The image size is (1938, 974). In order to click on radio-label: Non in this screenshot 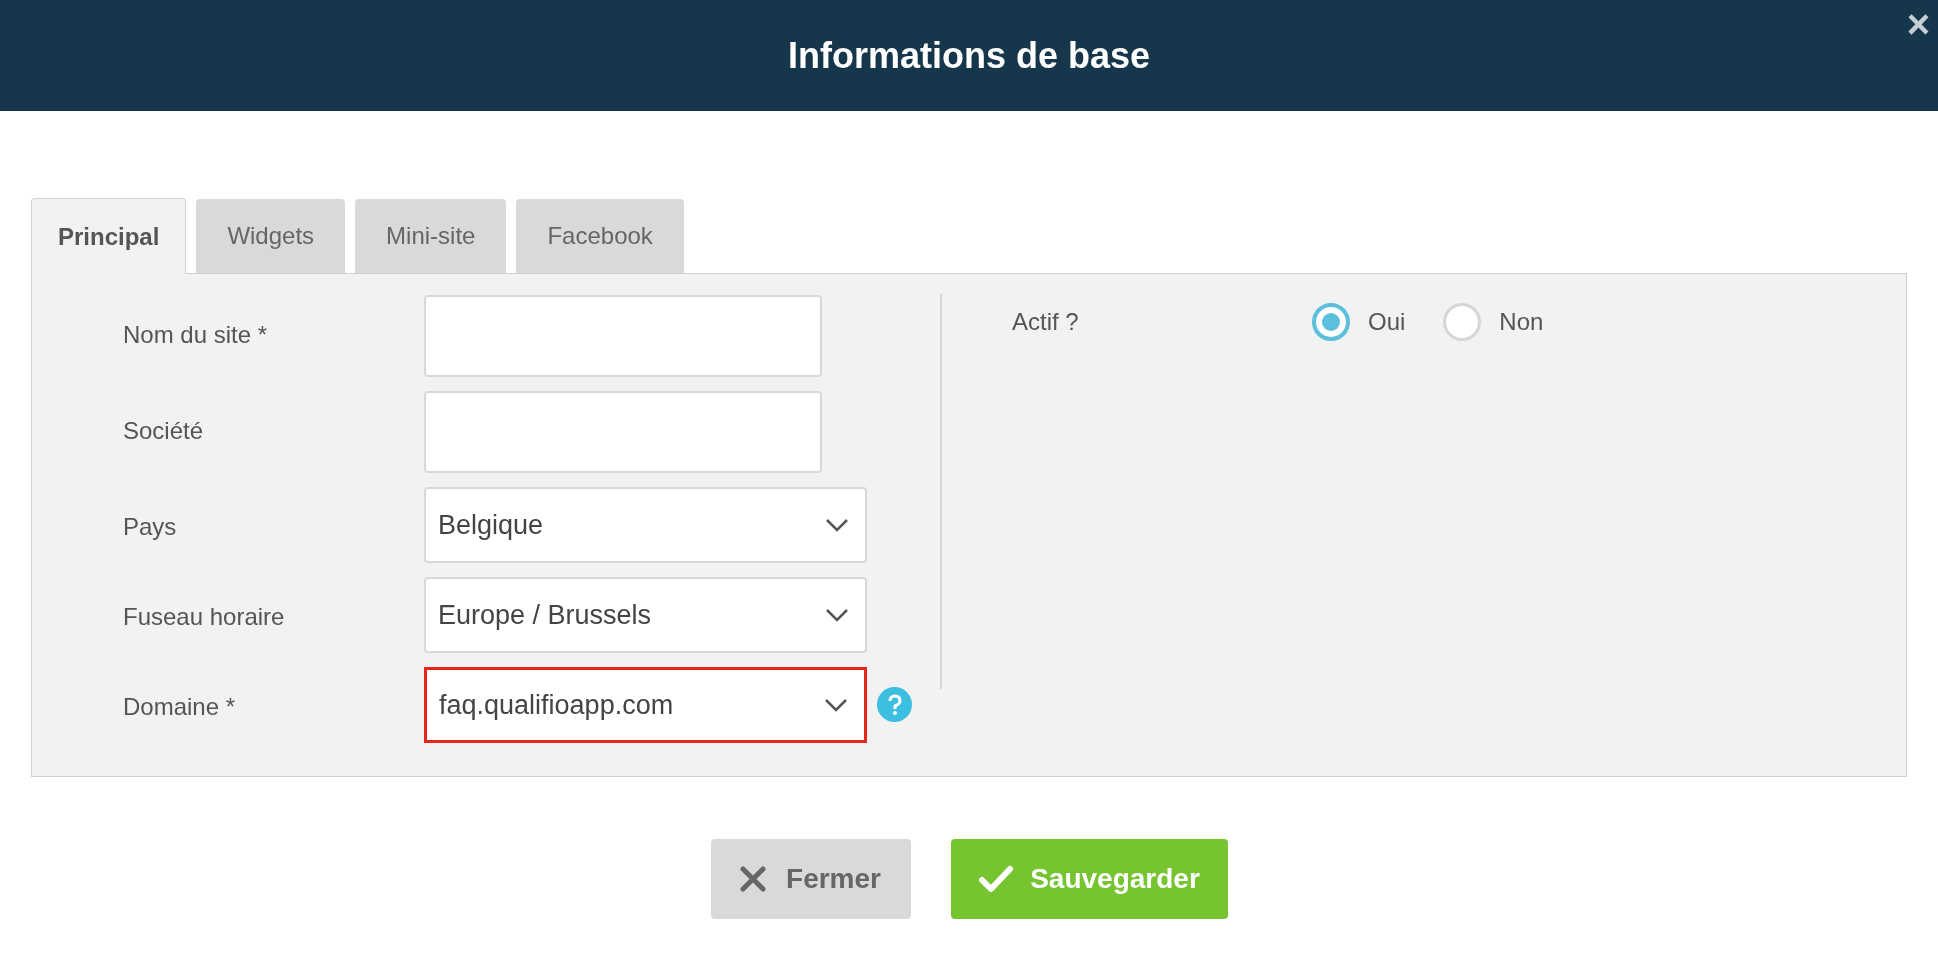, I will do `click(1521, 322)`.